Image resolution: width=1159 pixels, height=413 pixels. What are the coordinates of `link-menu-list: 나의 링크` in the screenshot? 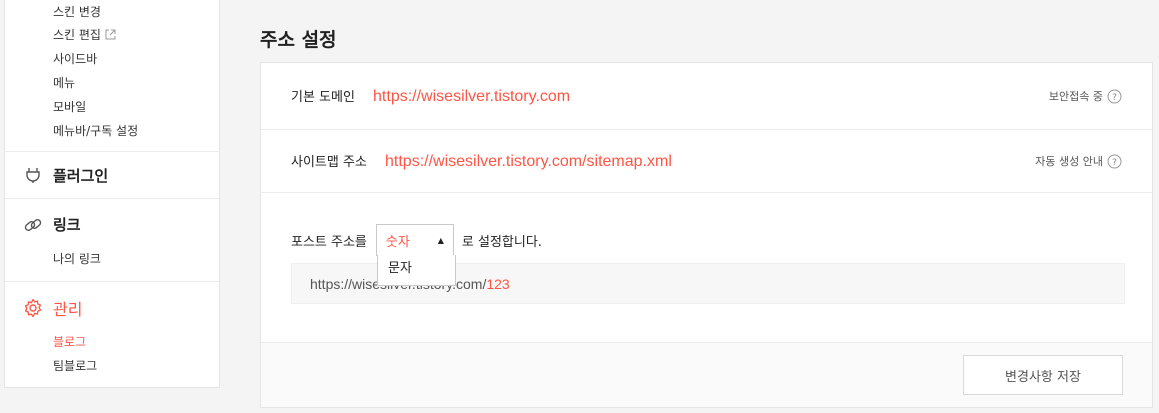 It's located at (112, 259).